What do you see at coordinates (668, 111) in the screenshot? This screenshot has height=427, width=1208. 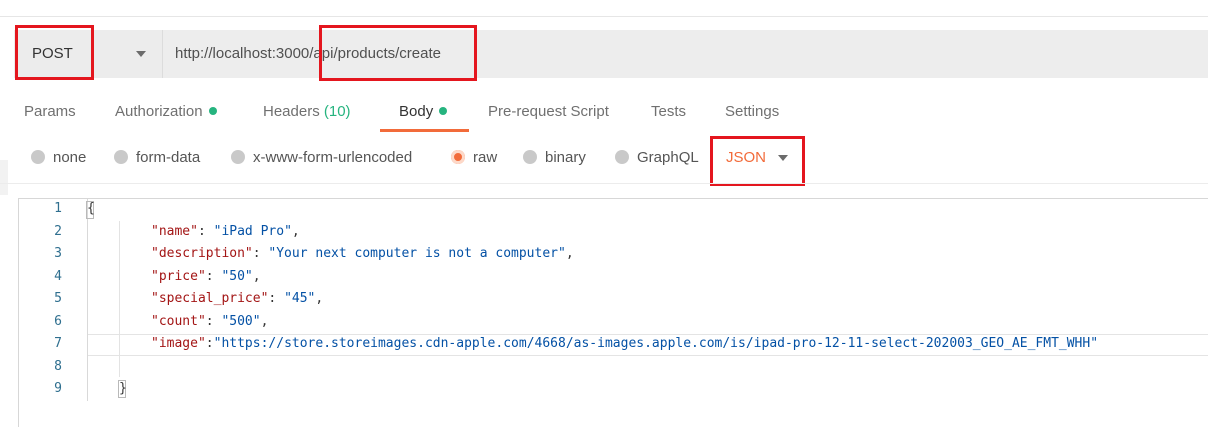 I see `tab-tests: Tests` at bounding box center [668, 111].